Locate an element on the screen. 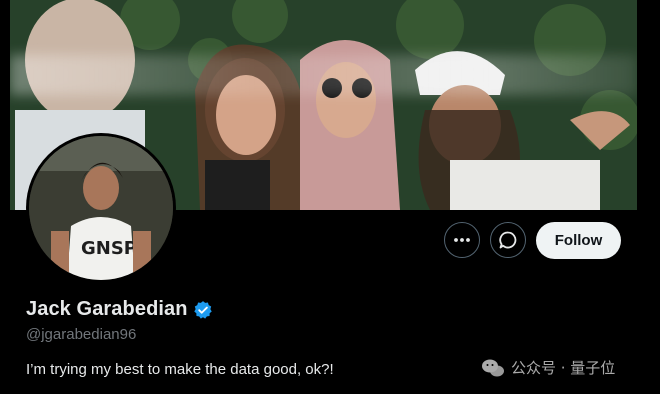 Image resolution: width=660 pixels, height=394 pixels. profile-avatar: GNSP is located at coordinates (101, 208).